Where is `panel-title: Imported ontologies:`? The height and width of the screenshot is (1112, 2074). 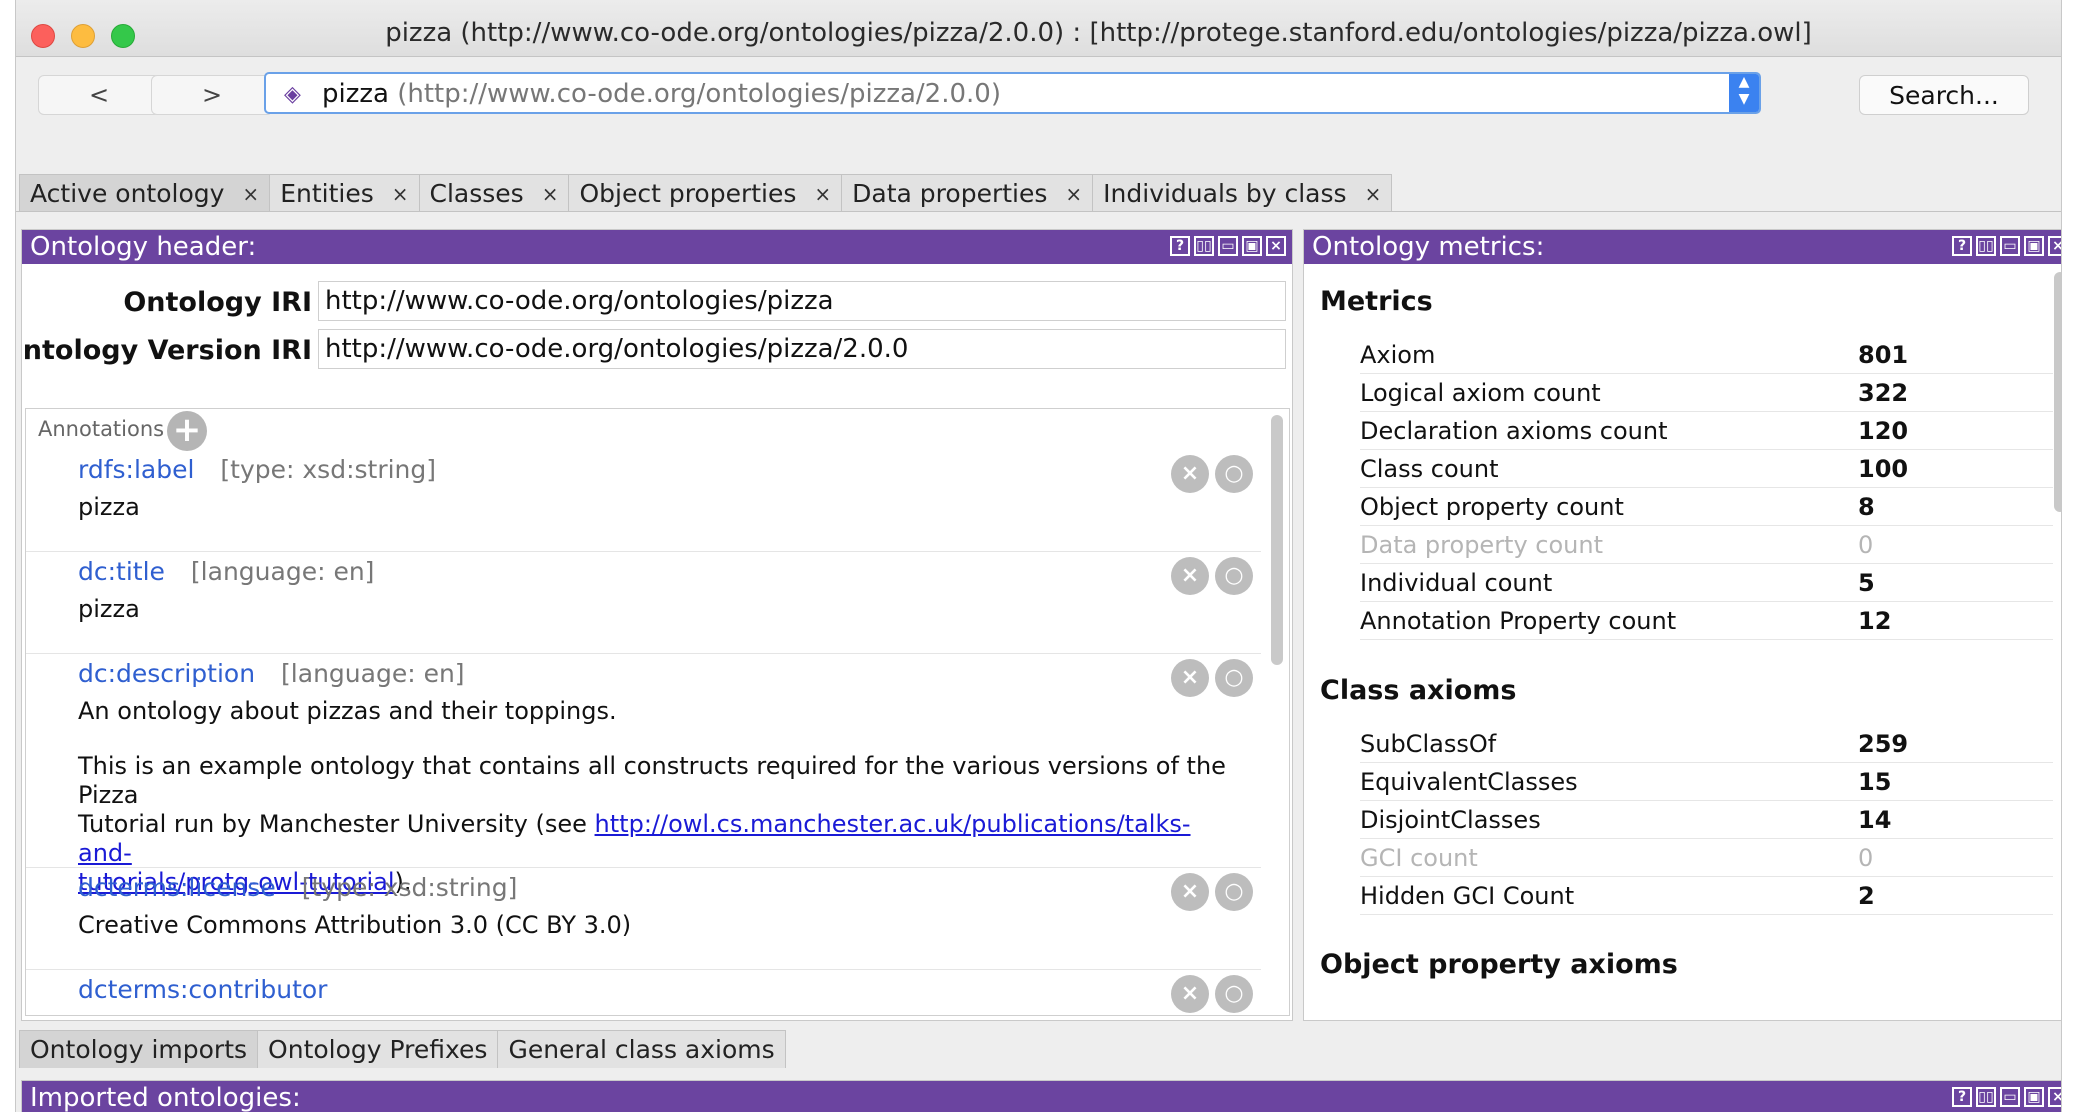 panel-title: Imported ontologies: is located at coordinates (165, 1097).